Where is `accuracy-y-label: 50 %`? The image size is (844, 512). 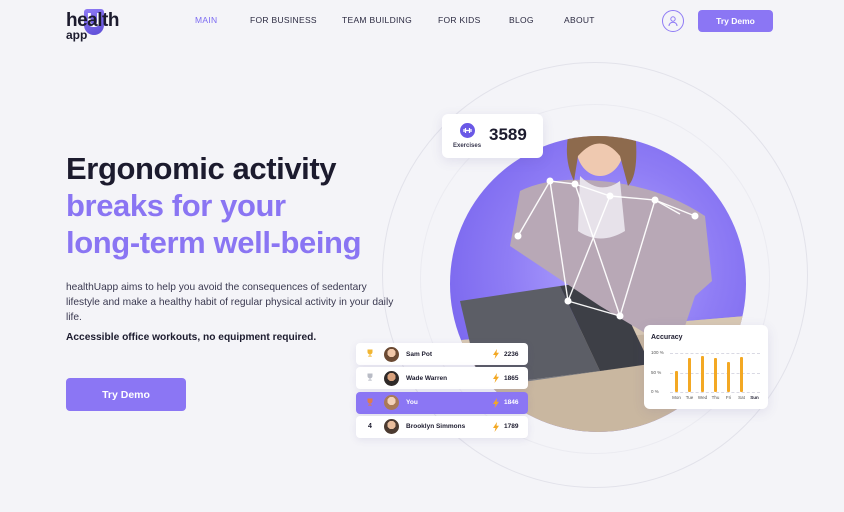 accuracy-y-label: 50 % is located at coordinates (656, 372).